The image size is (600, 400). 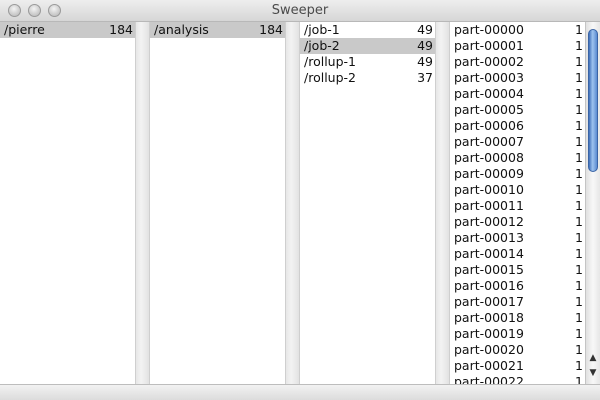 I want to click on column-row: part-00016 1, so click(x=517, y=286).